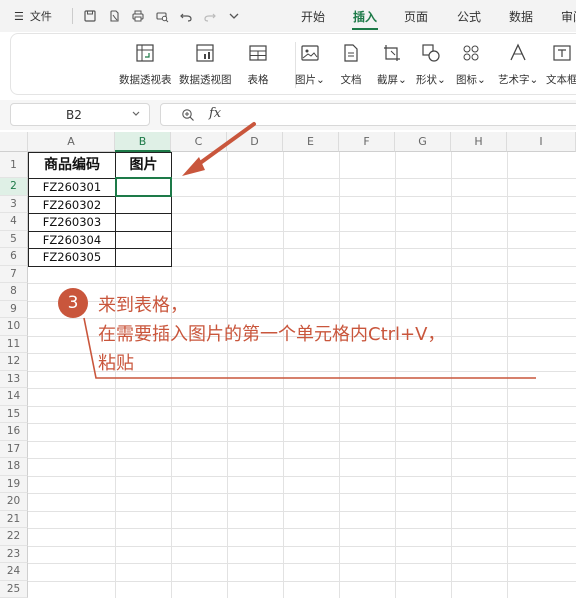  I want to click on row-header-6: 6, so click(14, 257).